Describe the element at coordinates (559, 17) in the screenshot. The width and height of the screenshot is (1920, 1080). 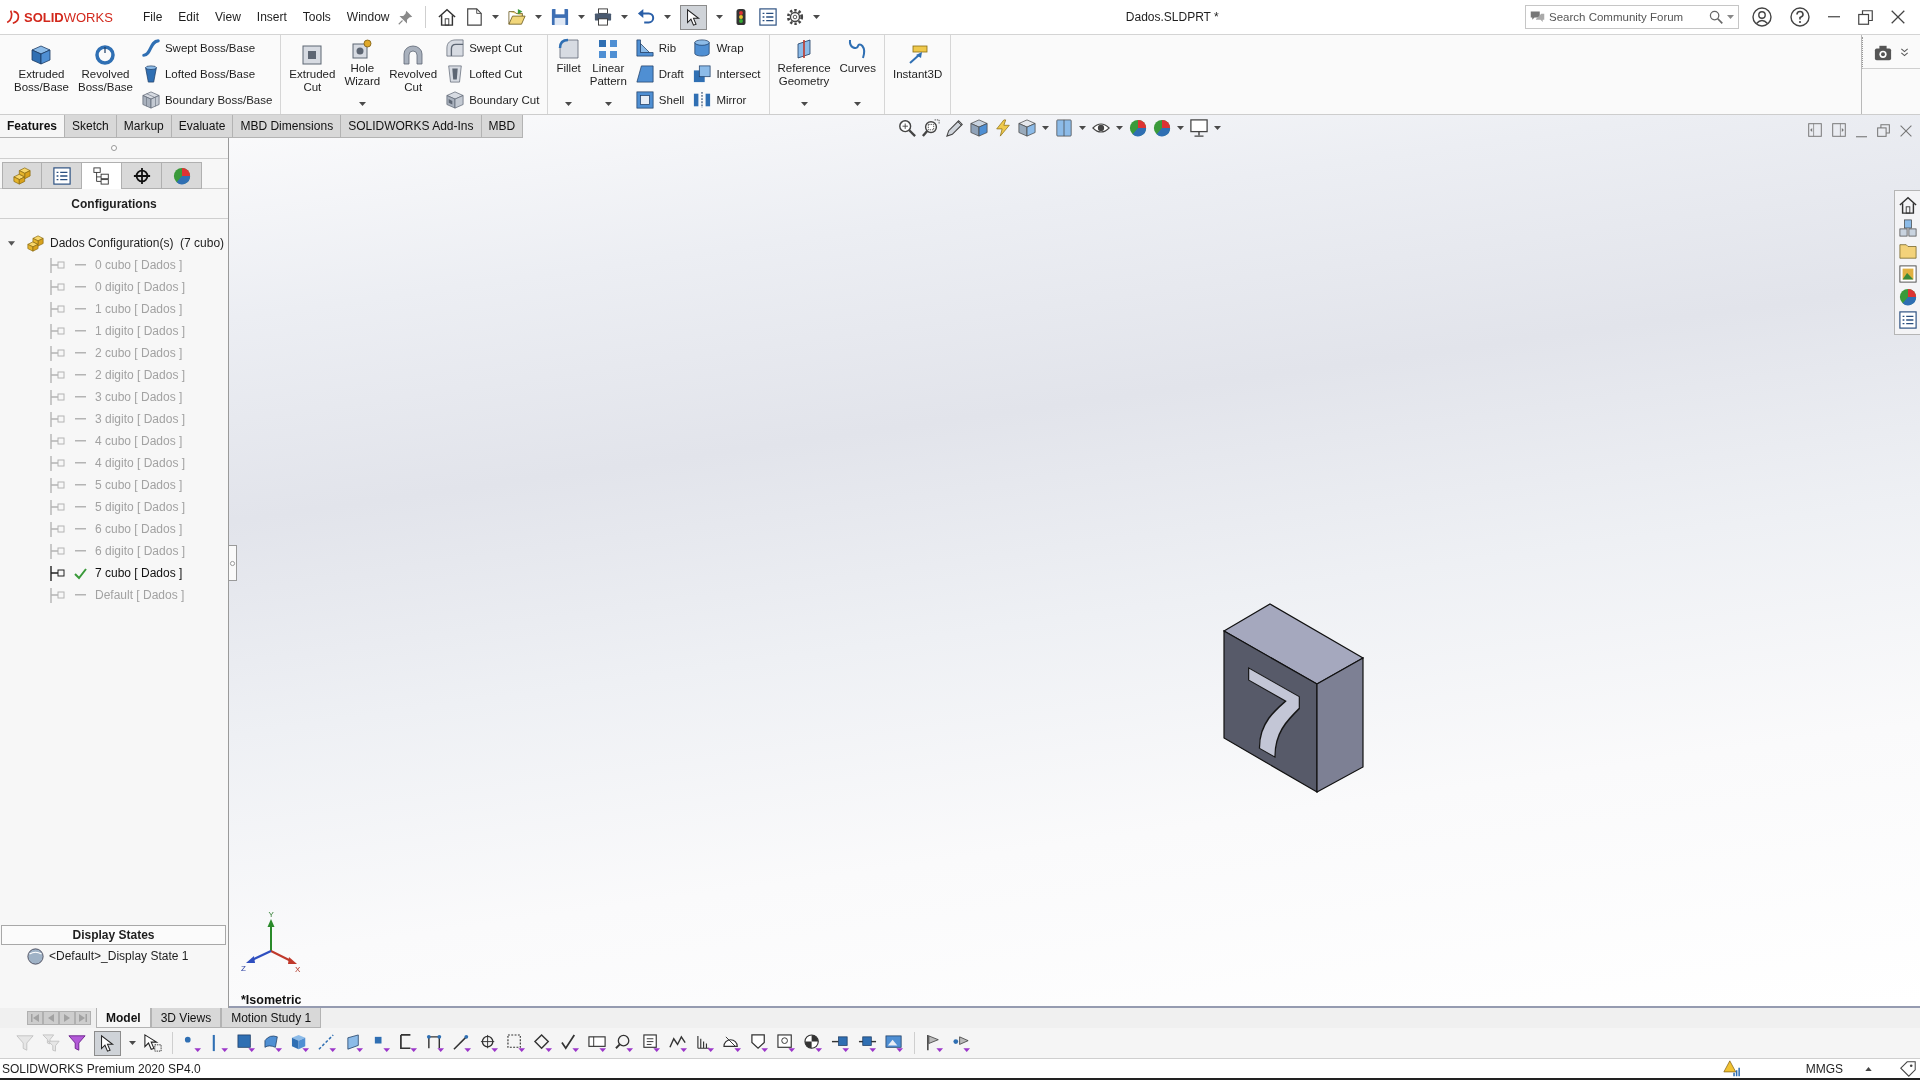
I see `save-icon` at that location.